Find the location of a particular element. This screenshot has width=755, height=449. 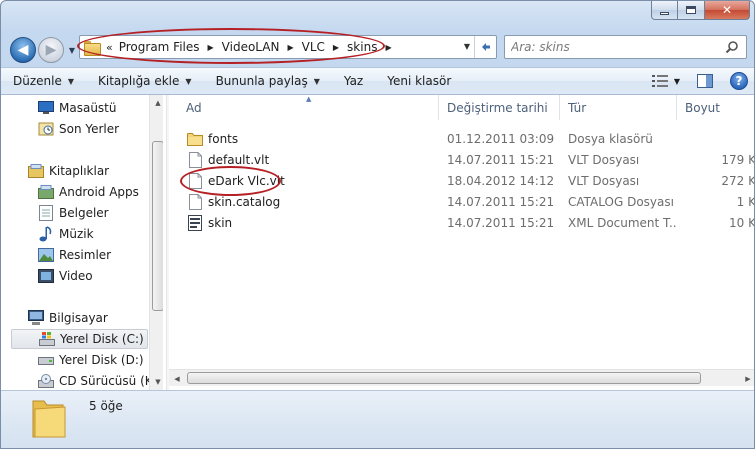

burn-label: Yaz is located at coordinates (353, 81).